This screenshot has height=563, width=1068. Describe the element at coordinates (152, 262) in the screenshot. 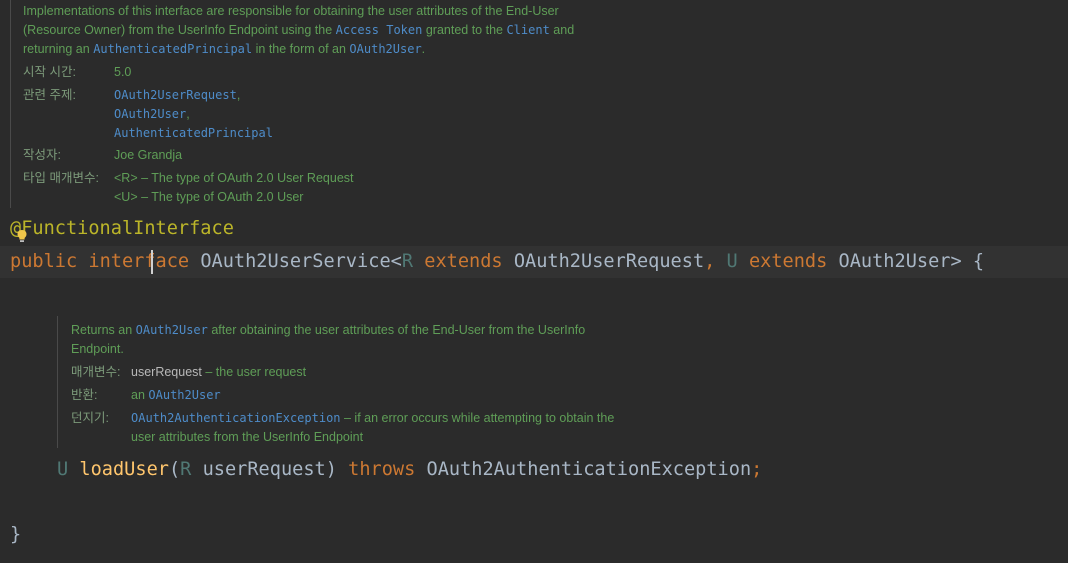

I see `text-caret` at that location.